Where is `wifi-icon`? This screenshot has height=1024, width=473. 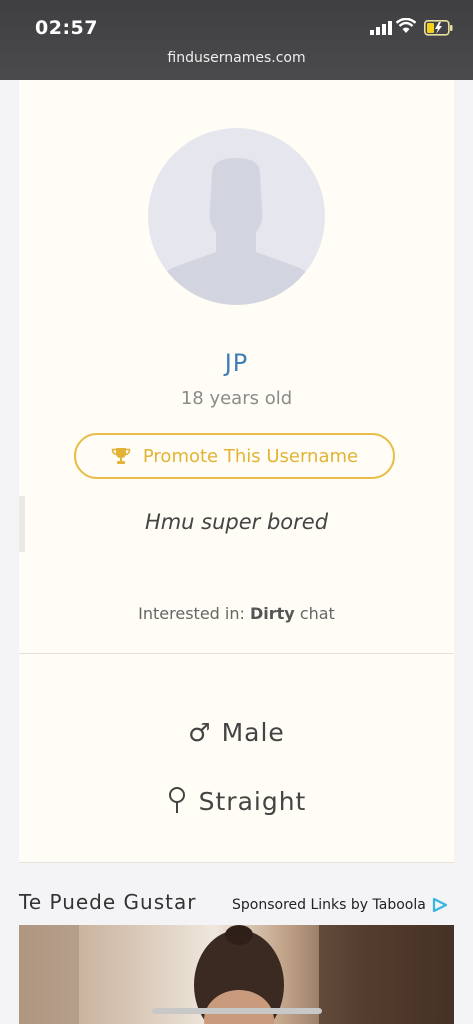 wifi-icon is located at coordinates (406, 25).